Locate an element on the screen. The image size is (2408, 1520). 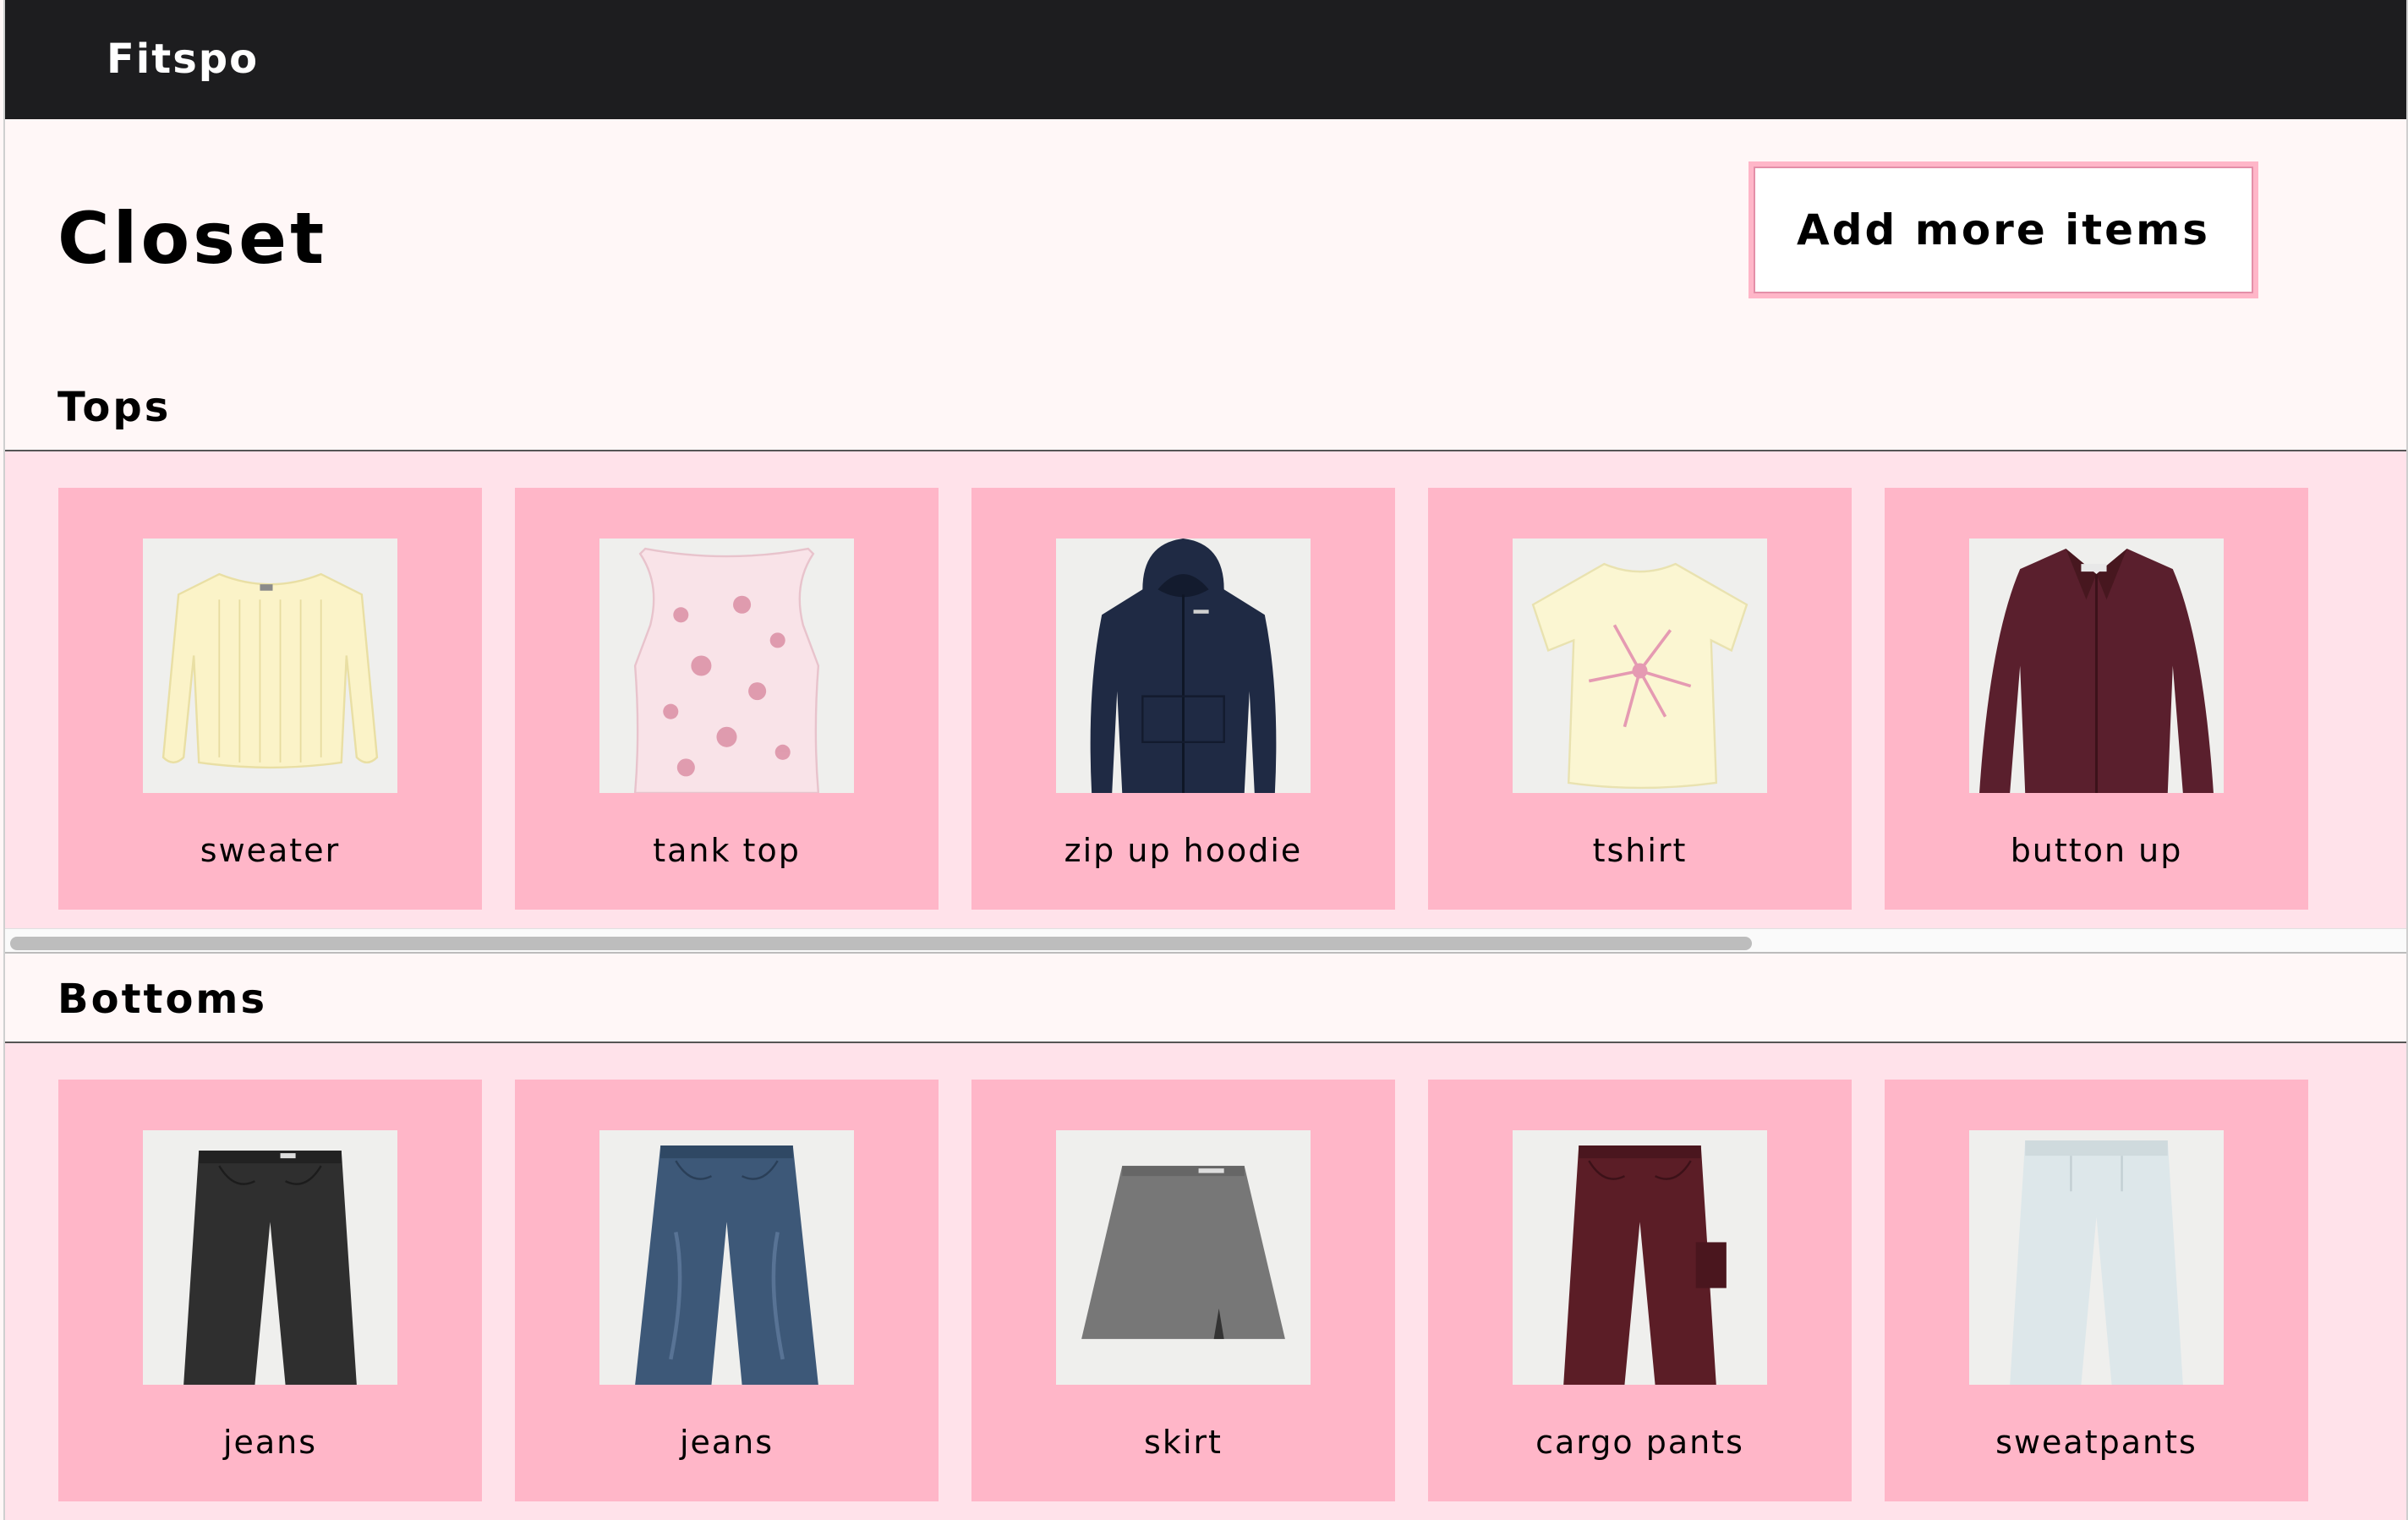
item-label: button up is located at coordinates (2096, 850).